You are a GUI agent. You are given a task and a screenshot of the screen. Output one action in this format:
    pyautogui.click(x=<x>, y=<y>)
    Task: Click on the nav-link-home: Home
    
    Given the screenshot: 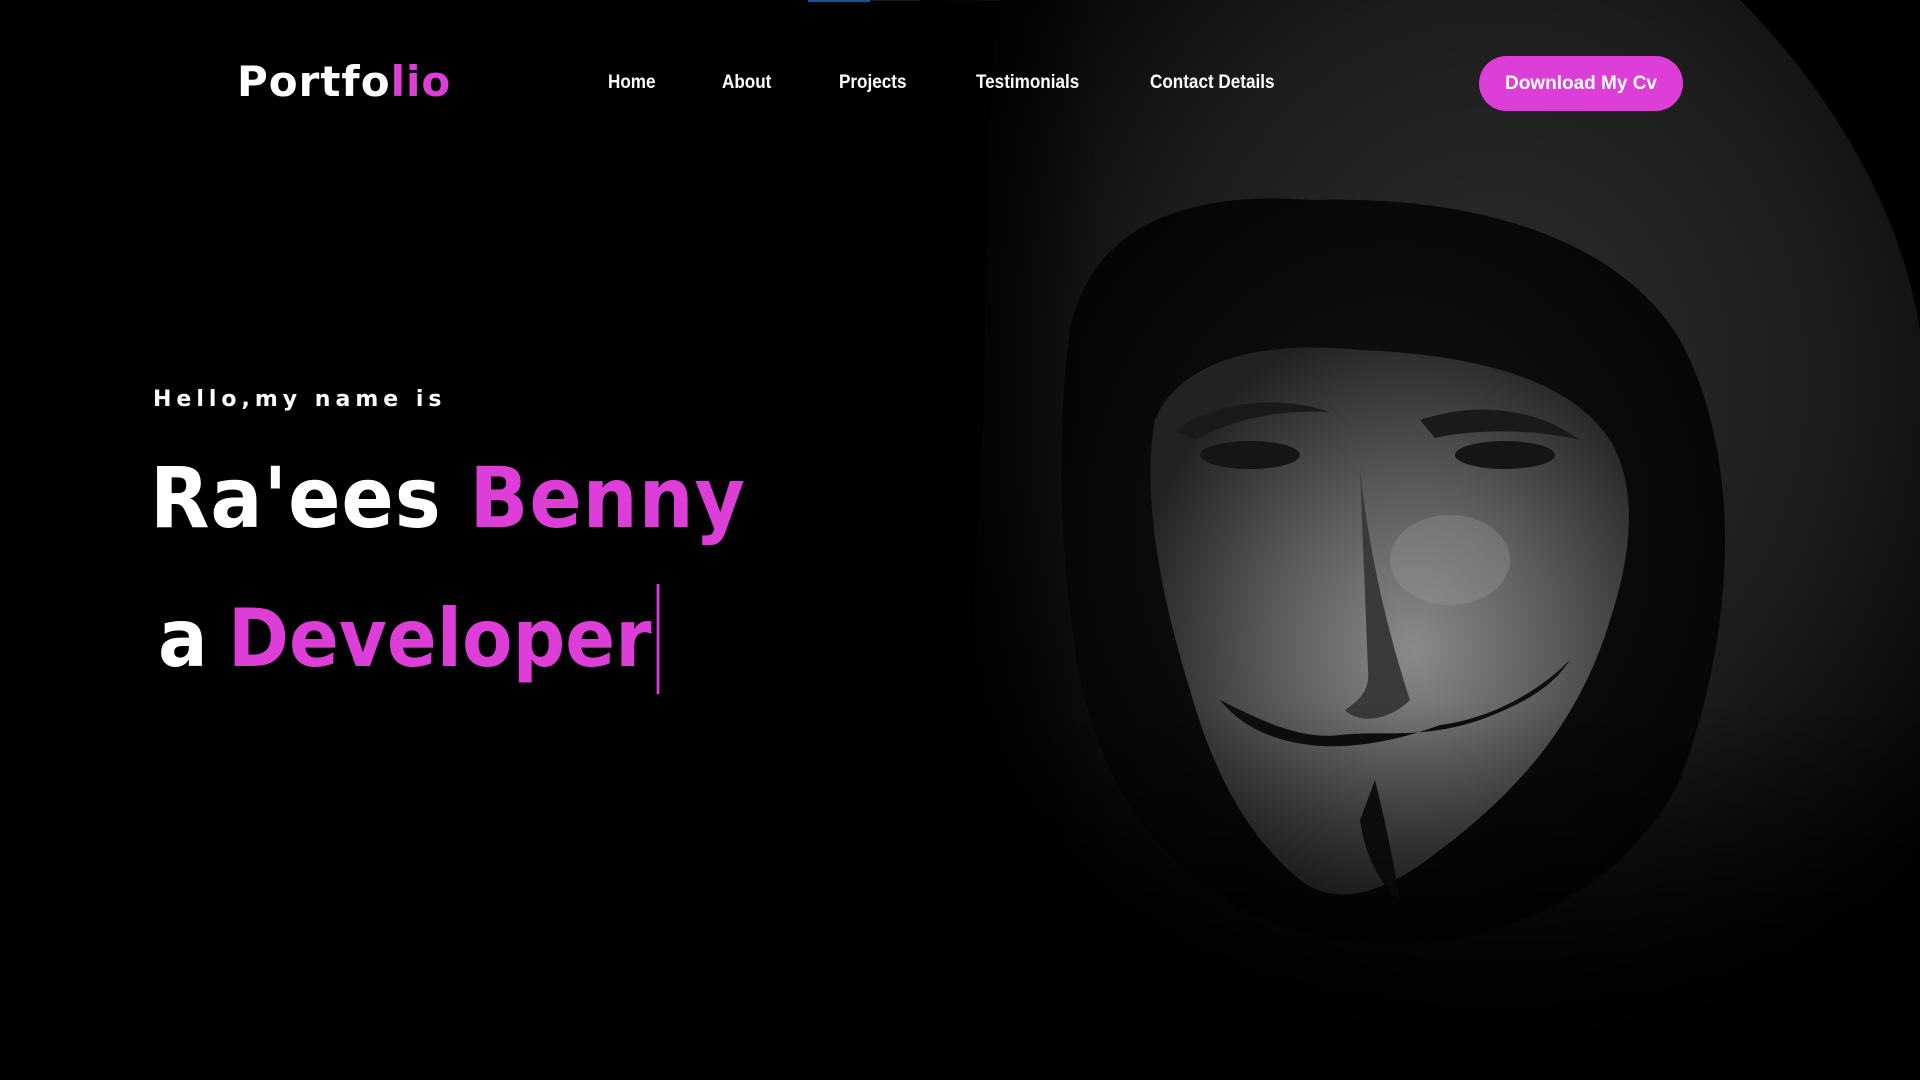 What is the action you would take?
    pyautogui.click(x=632, y=83)
    